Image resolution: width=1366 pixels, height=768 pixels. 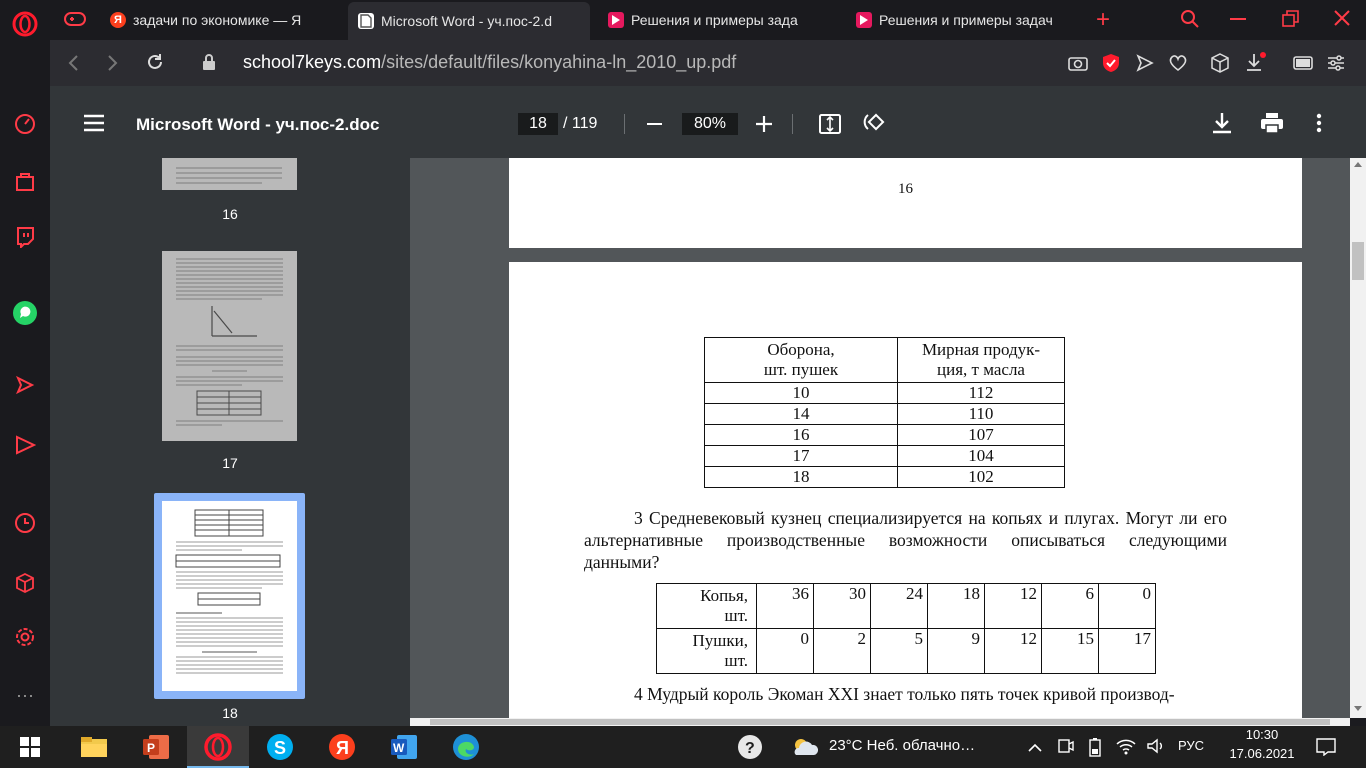 I want to click on volume-icon, so click(x=1156, y=748).